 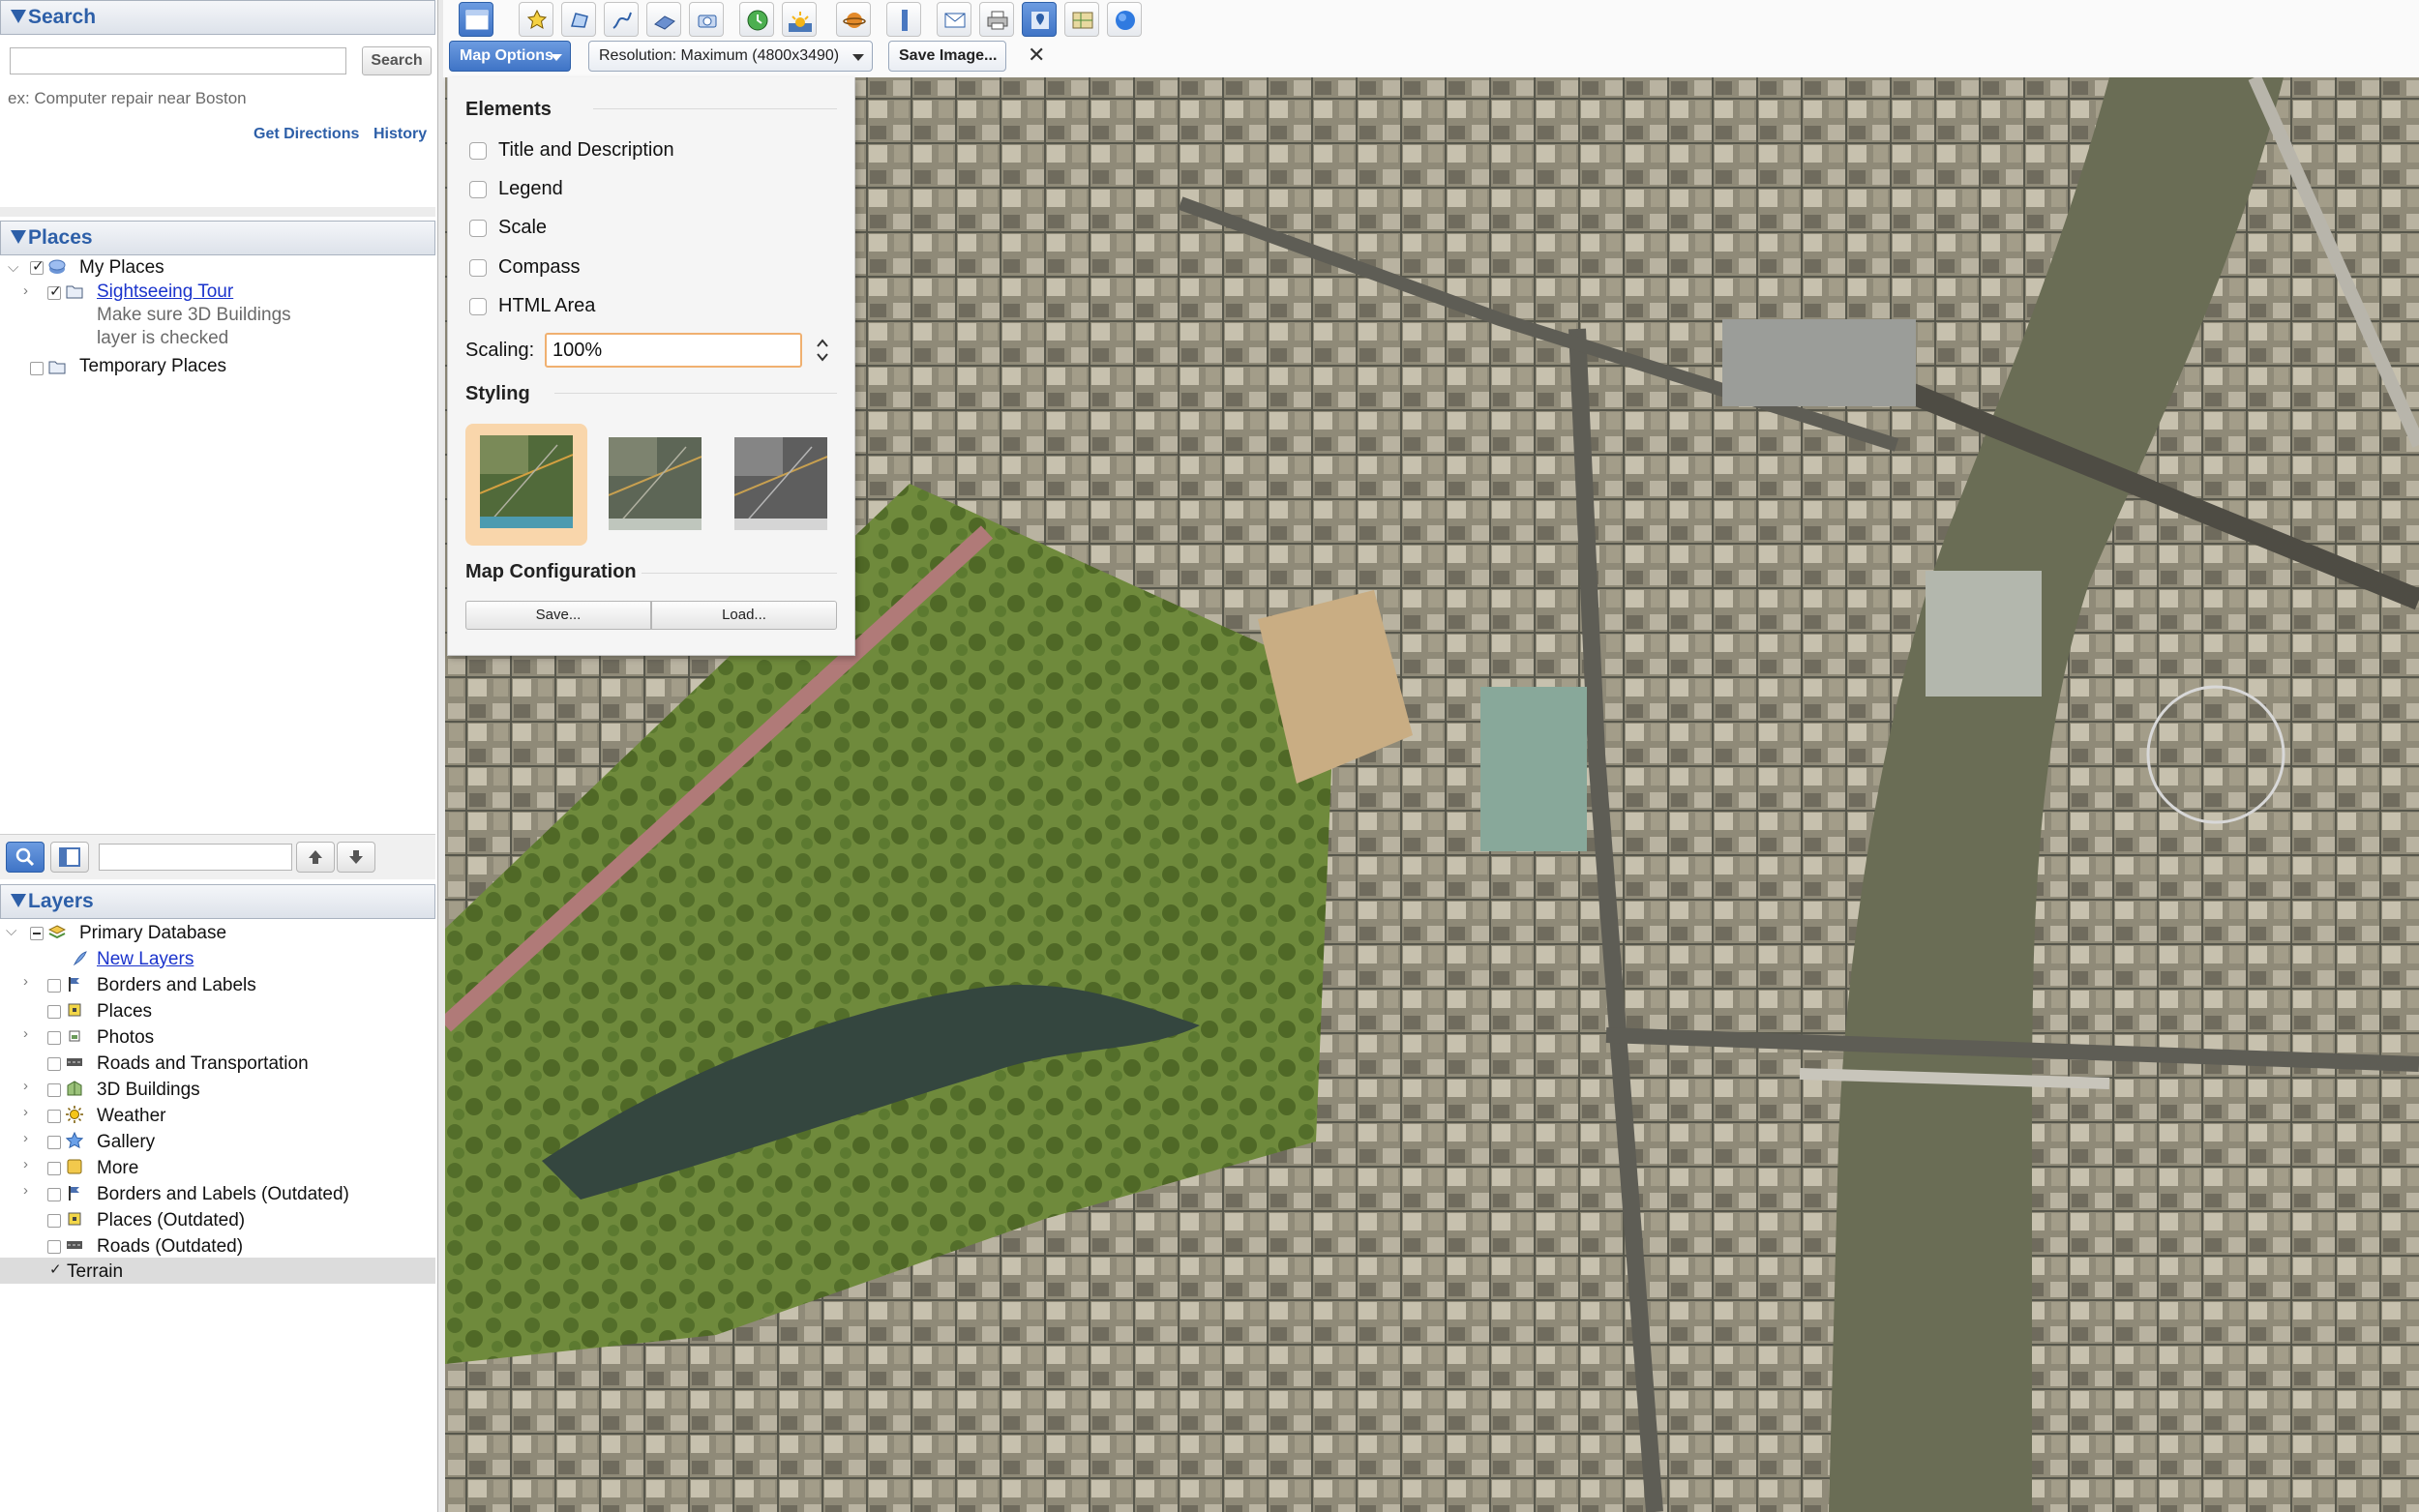 I want to click on search-input, so click(x=178, y=61).